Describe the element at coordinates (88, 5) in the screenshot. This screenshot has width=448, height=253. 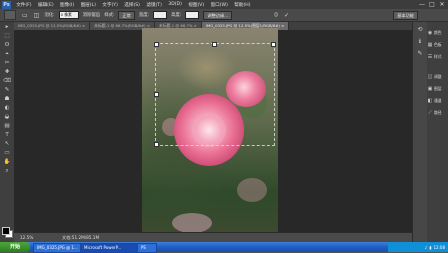
I see `menu-layer: 图层(L)` at that location.